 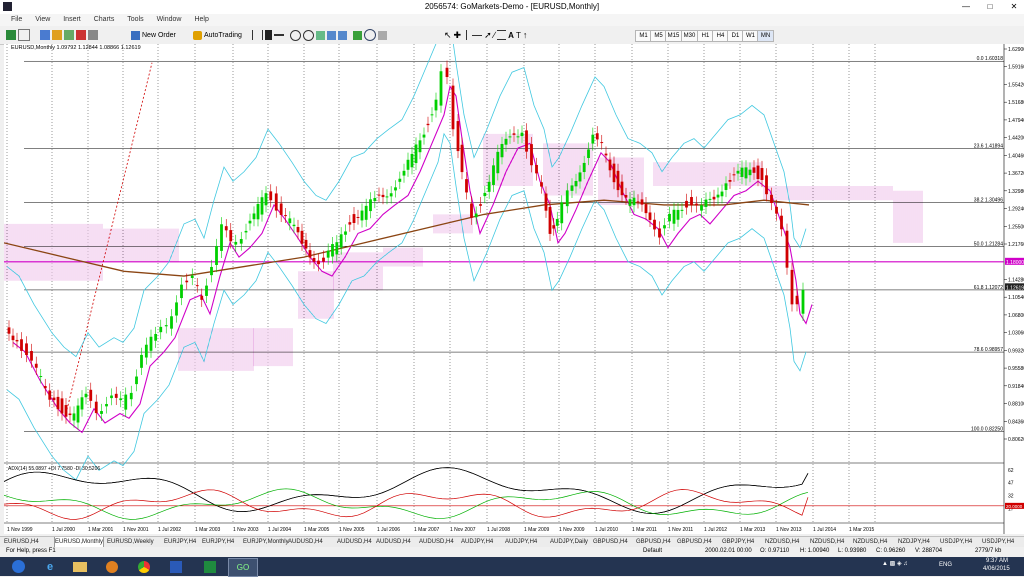 I want to click on clock-time: 9:37 AM, so click(x=997, y=561).